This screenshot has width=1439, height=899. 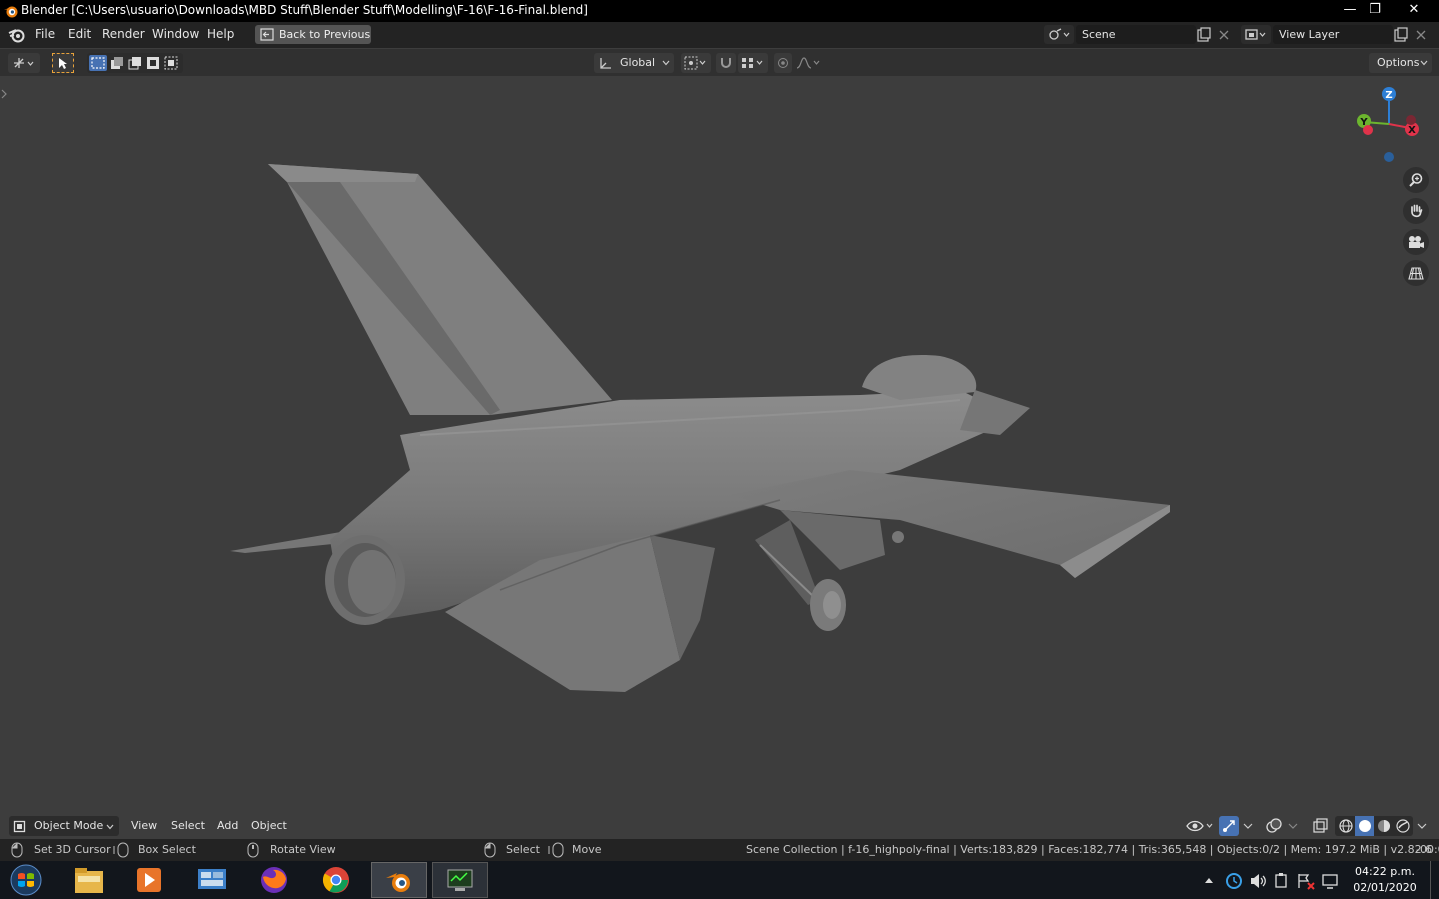 I want to click on action-center-flag-icon, so click(x=1306, y=881).